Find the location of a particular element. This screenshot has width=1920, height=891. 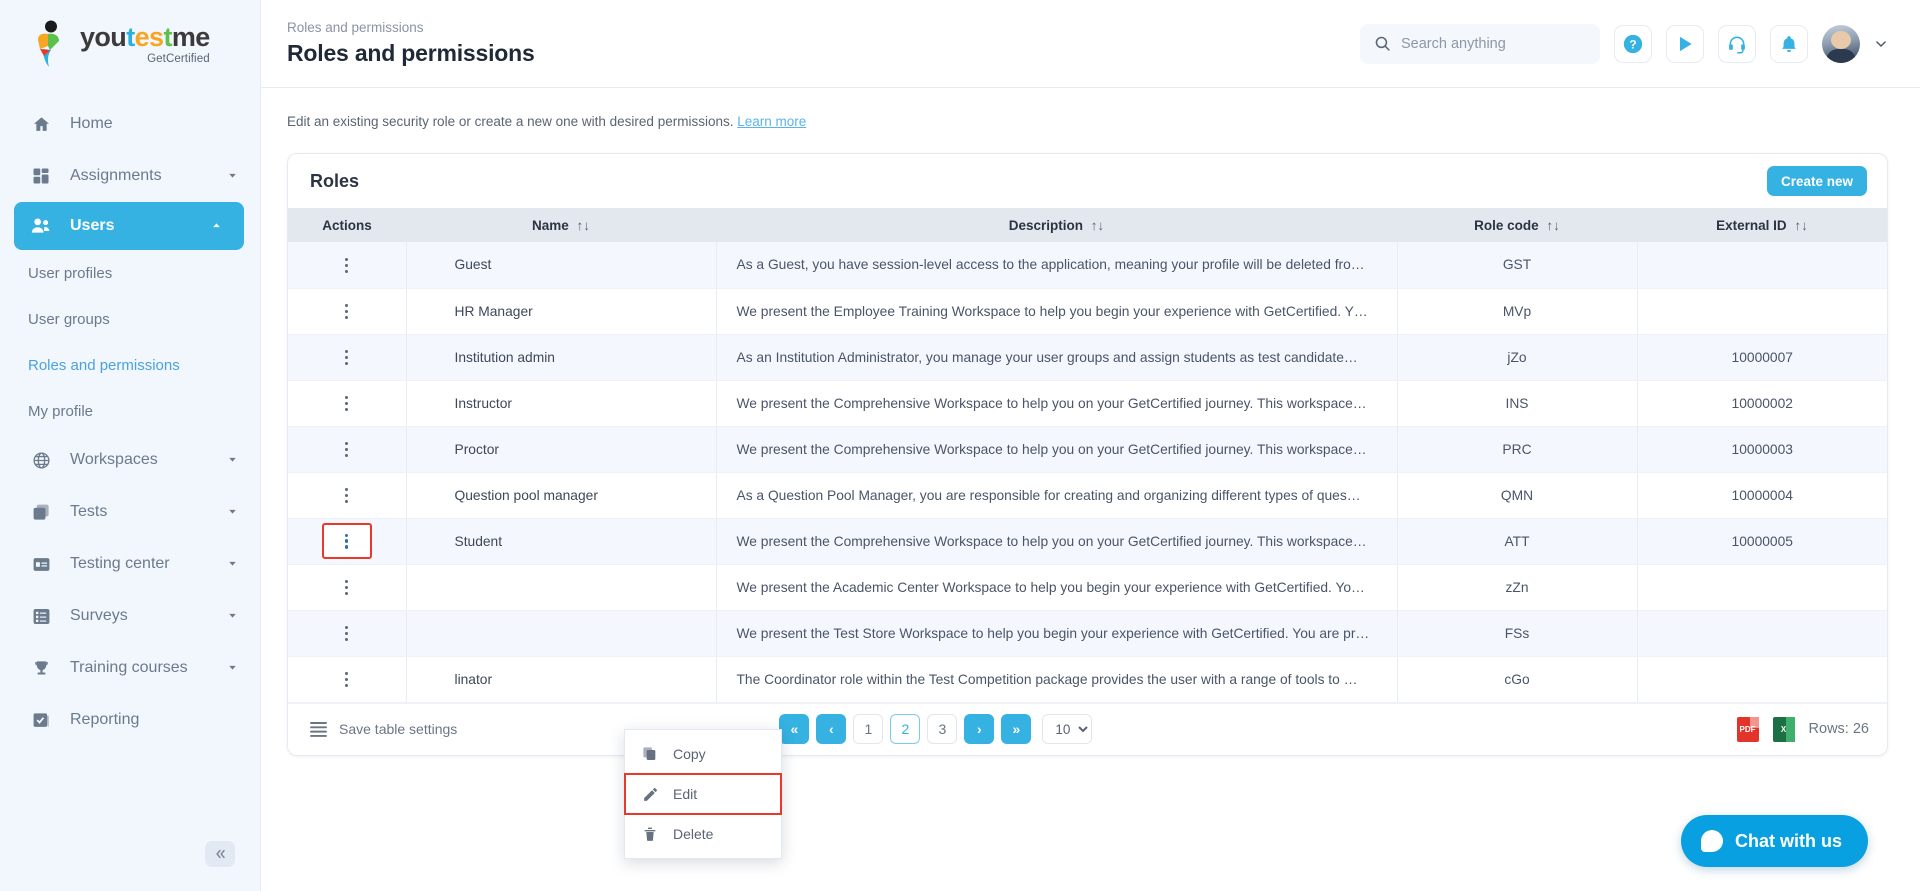

play-icon is located at coordinates (1685, 43).